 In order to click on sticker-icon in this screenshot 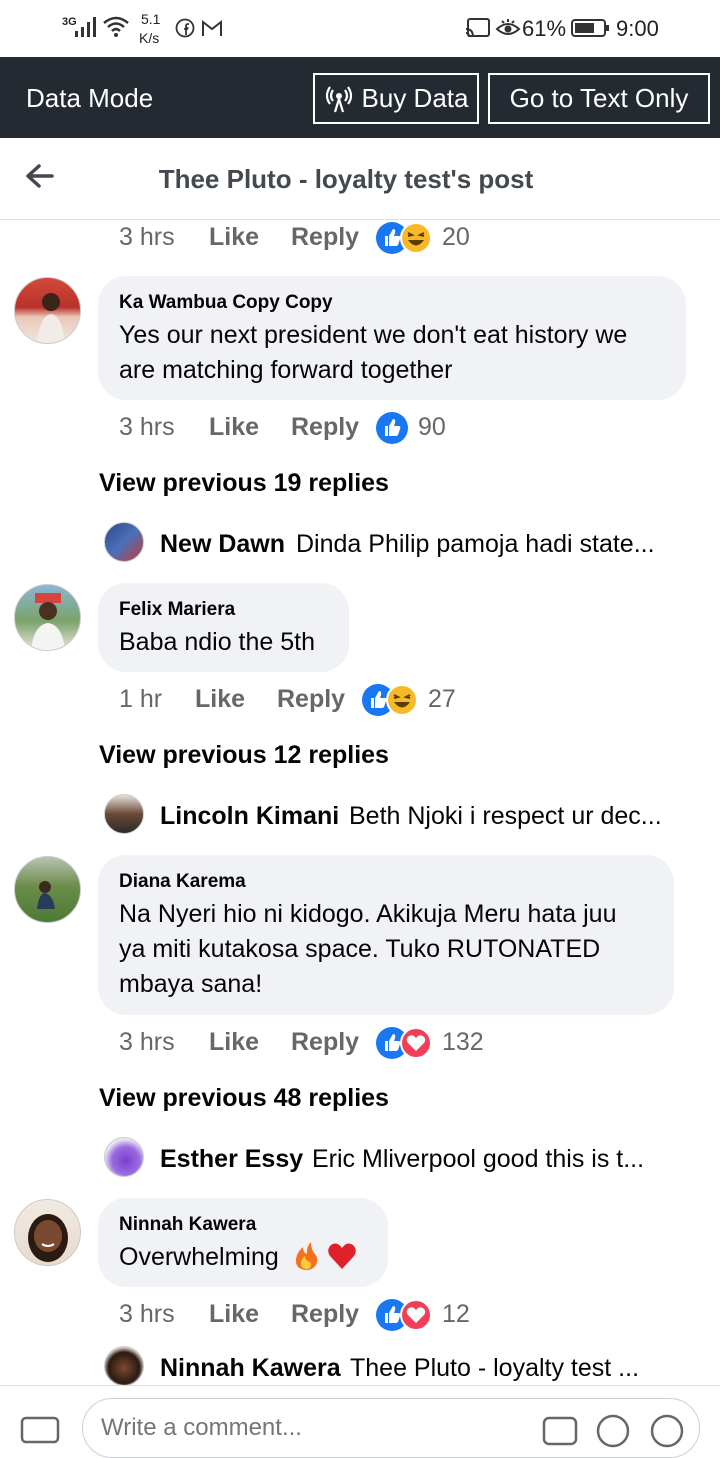, I will do `click(613, 1431)`.